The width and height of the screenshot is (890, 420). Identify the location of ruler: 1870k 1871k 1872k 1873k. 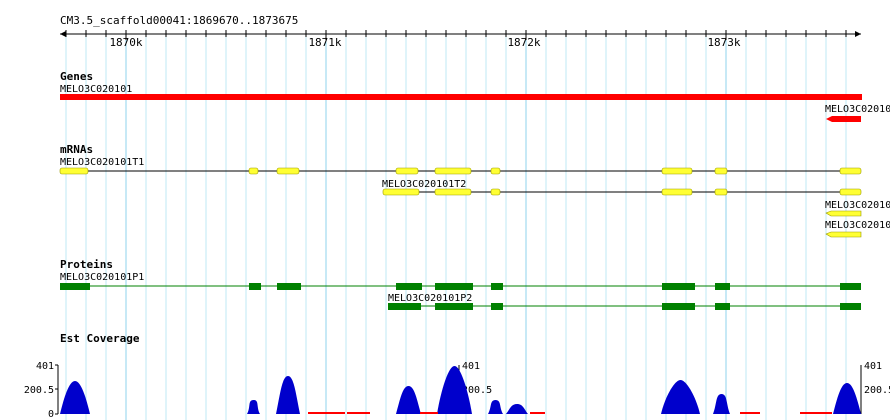
(460, 39).